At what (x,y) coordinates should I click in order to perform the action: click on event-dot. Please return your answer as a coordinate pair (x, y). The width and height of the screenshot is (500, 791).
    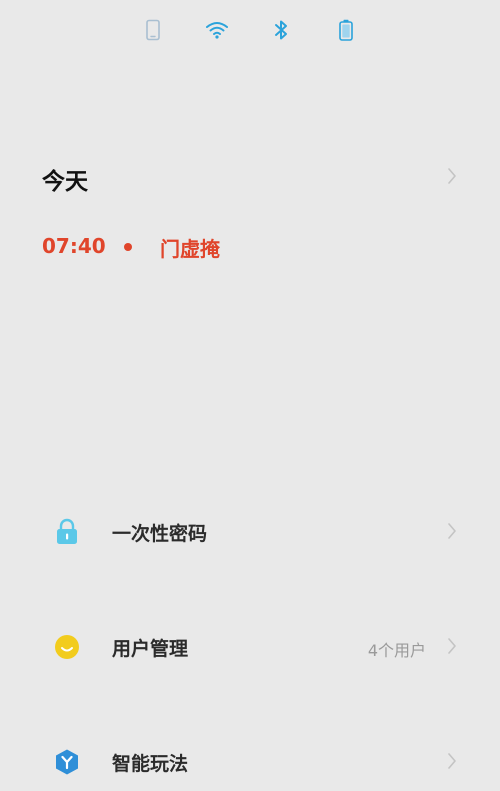
    Looking at the image, I should click on (128, 247).